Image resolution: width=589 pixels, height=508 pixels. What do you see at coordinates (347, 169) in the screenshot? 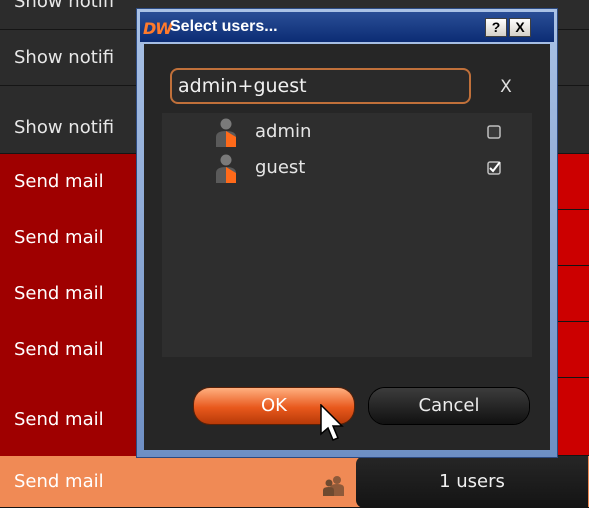
I see `user-item-guest: guest` at bounding box center [347, 169].